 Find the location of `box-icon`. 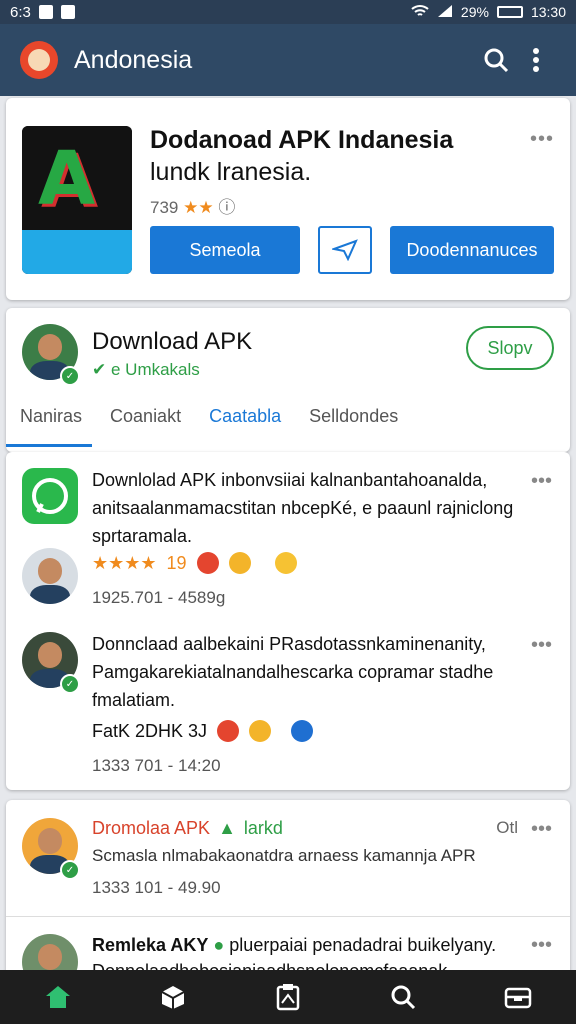

box-icon is located at coordinates (173, 997).